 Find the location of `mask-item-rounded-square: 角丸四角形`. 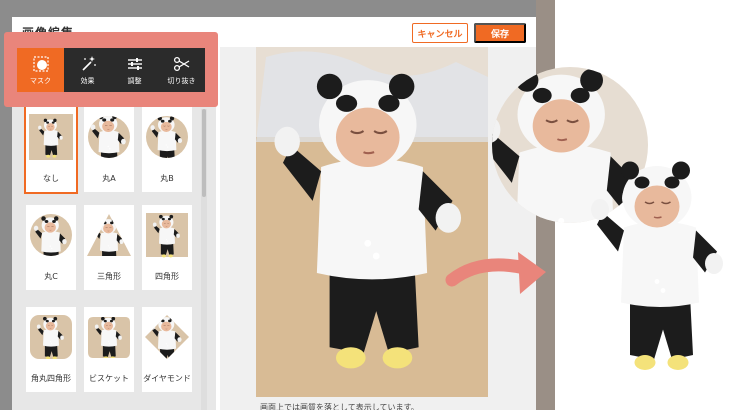

mask-item-rounded-square: 角丸四角形 is located at coordinates (51, 349).